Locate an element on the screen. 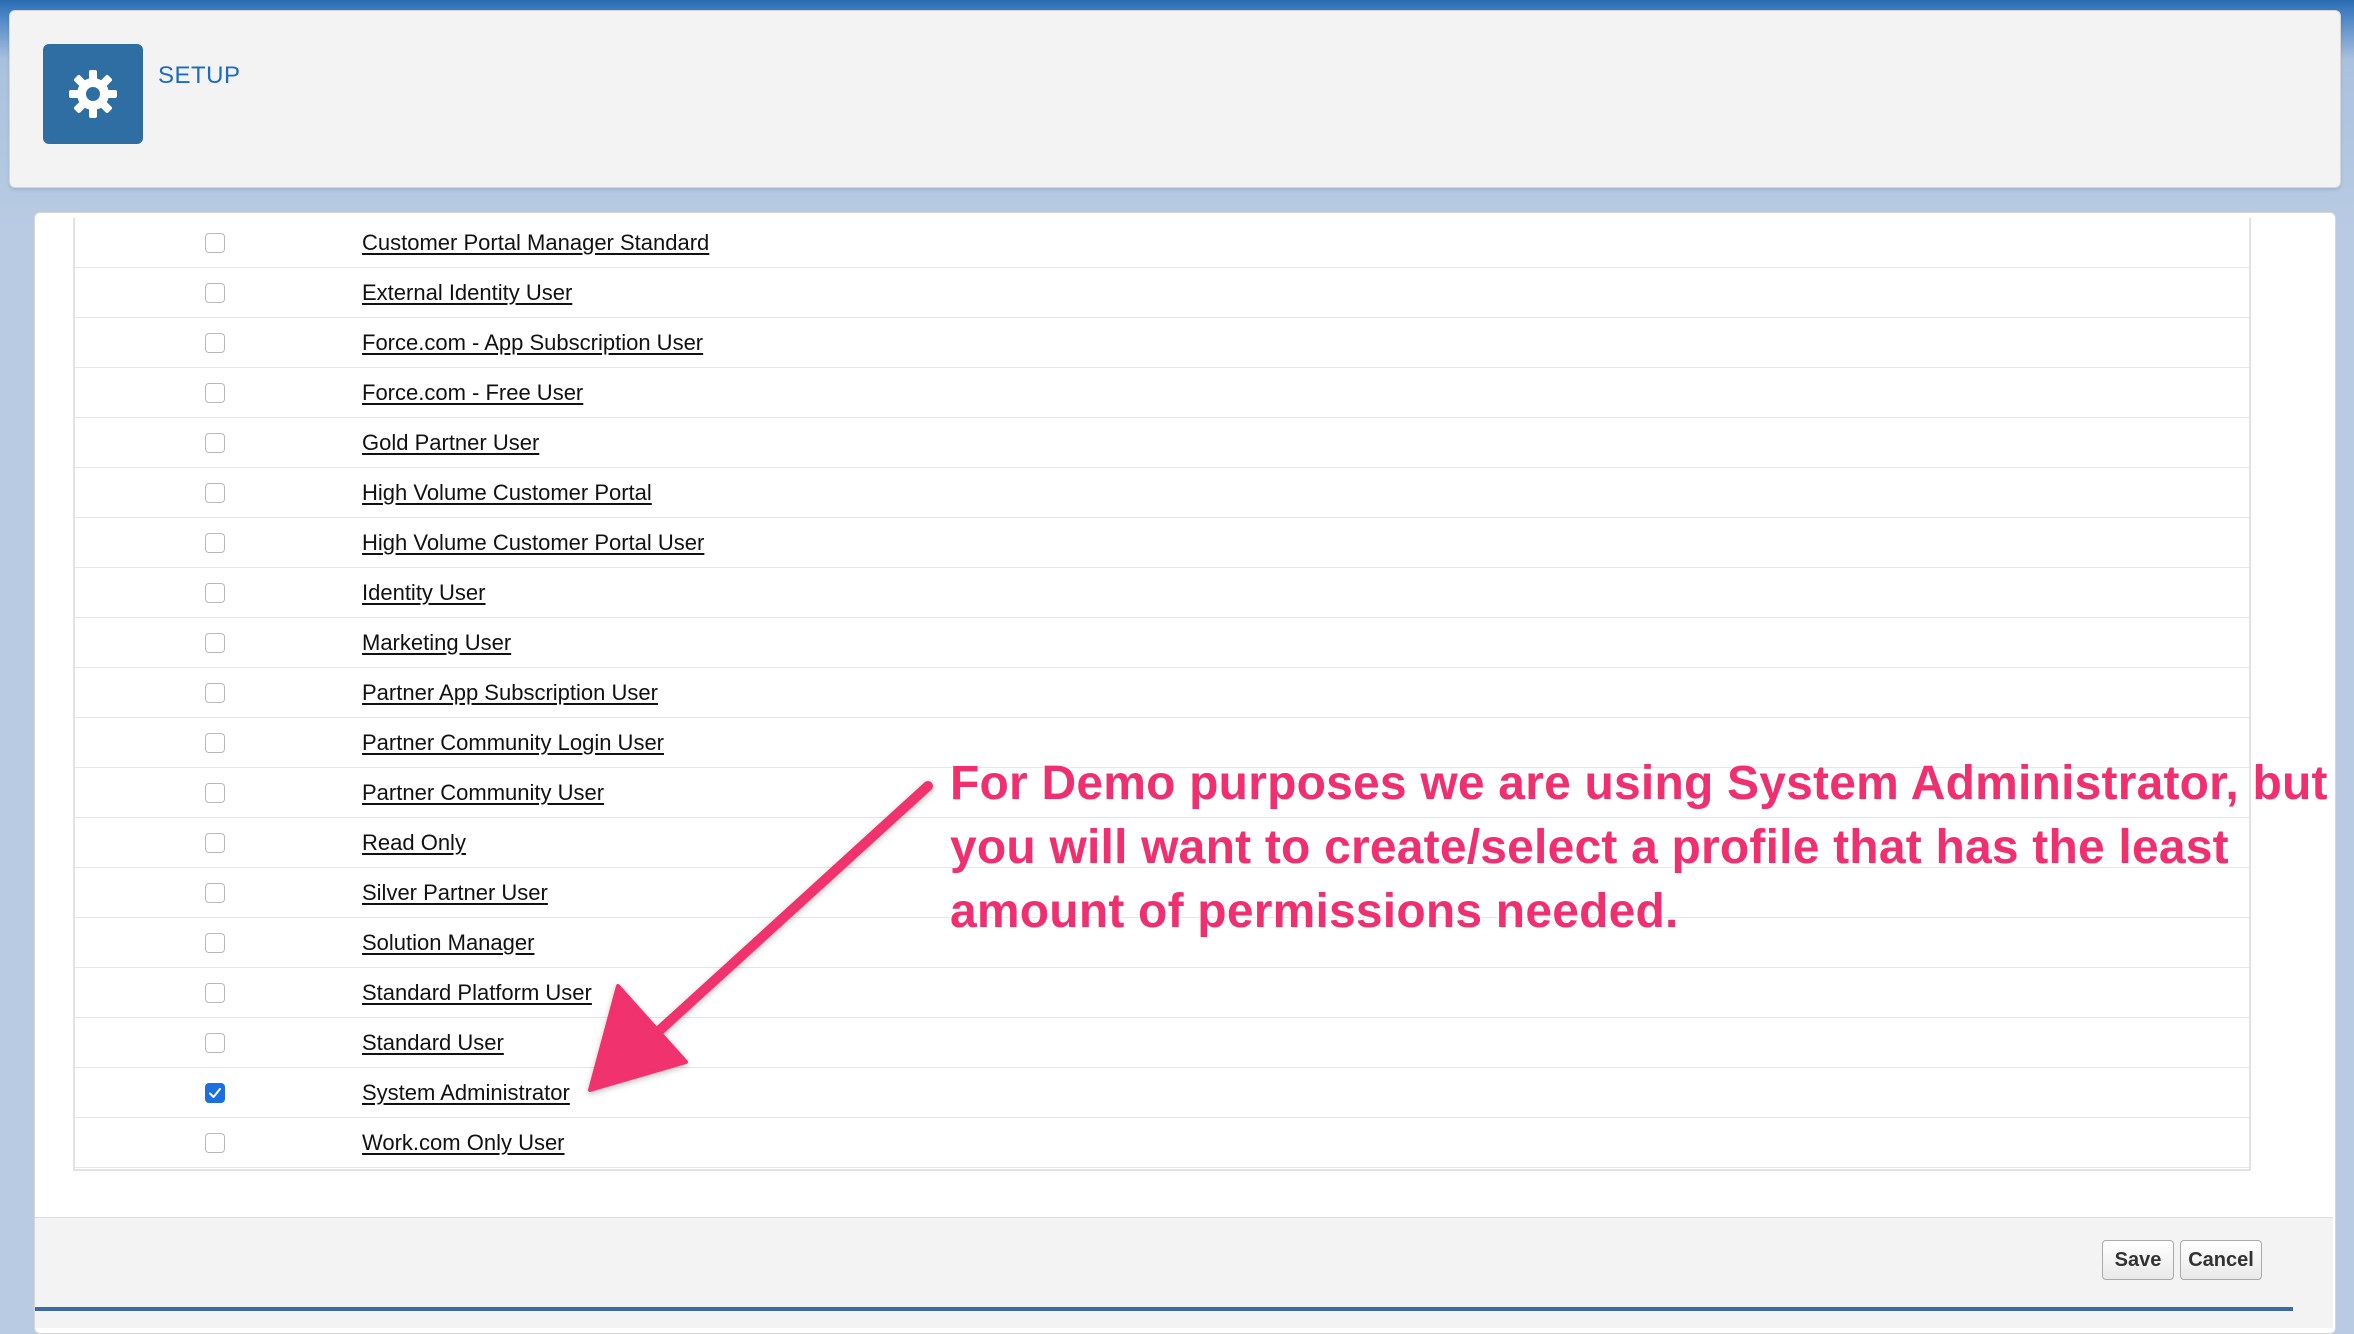 This screenshot has width=2354, height=1334. table-row: High Volume Customer Portal User is located at coordinates (1162, 543).